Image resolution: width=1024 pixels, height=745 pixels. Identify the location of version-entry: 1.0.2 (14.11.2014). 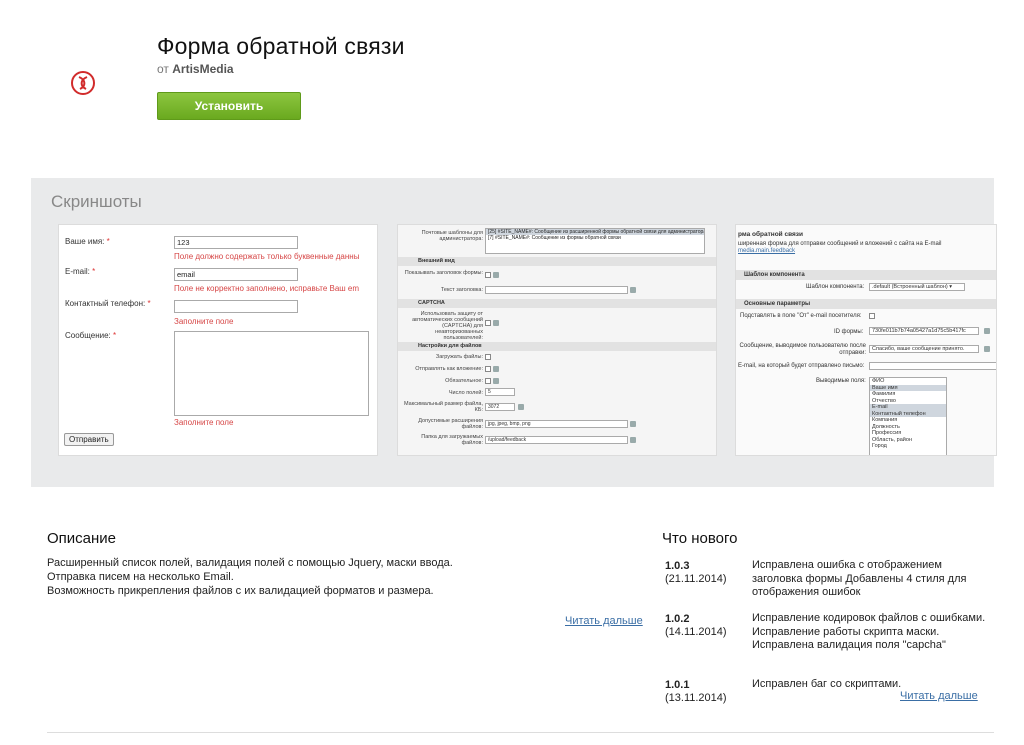
(696, 626).